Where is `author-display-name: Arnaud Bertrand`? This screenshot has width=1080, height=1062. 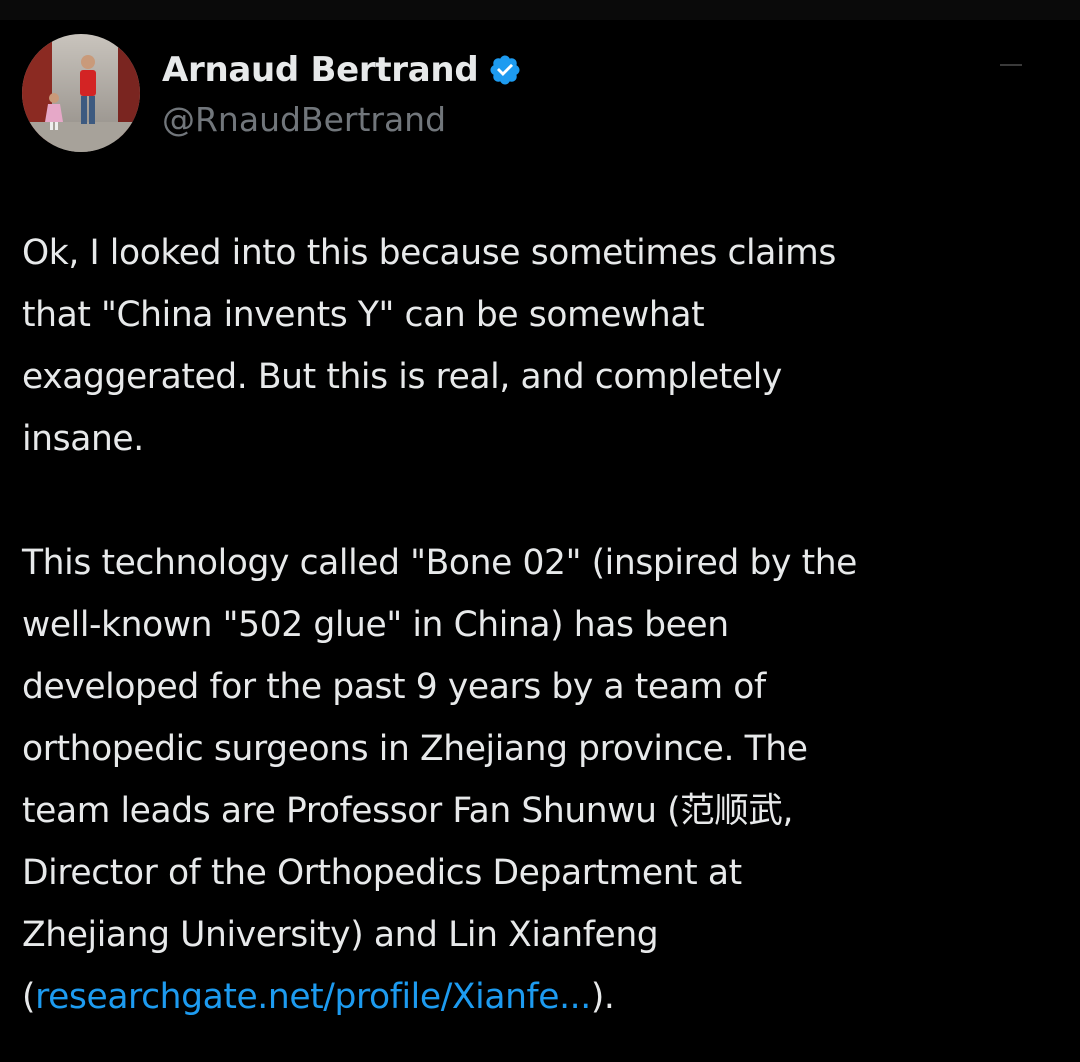
author-display-name: Arnaud Bertrand is located at coordinates (320, 70).